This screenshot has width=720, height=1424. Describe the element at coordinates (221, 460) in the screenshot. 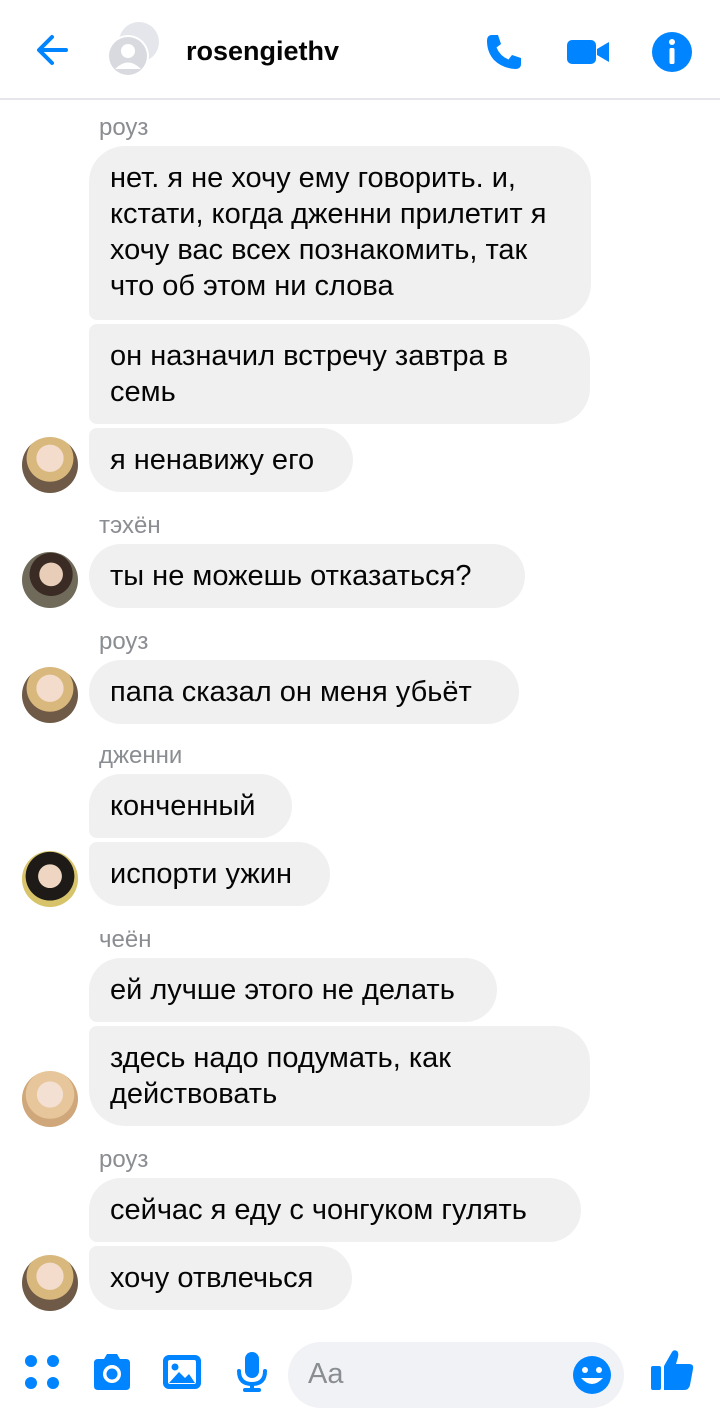

I see `message-bubble: я ненавижу его` at that location.